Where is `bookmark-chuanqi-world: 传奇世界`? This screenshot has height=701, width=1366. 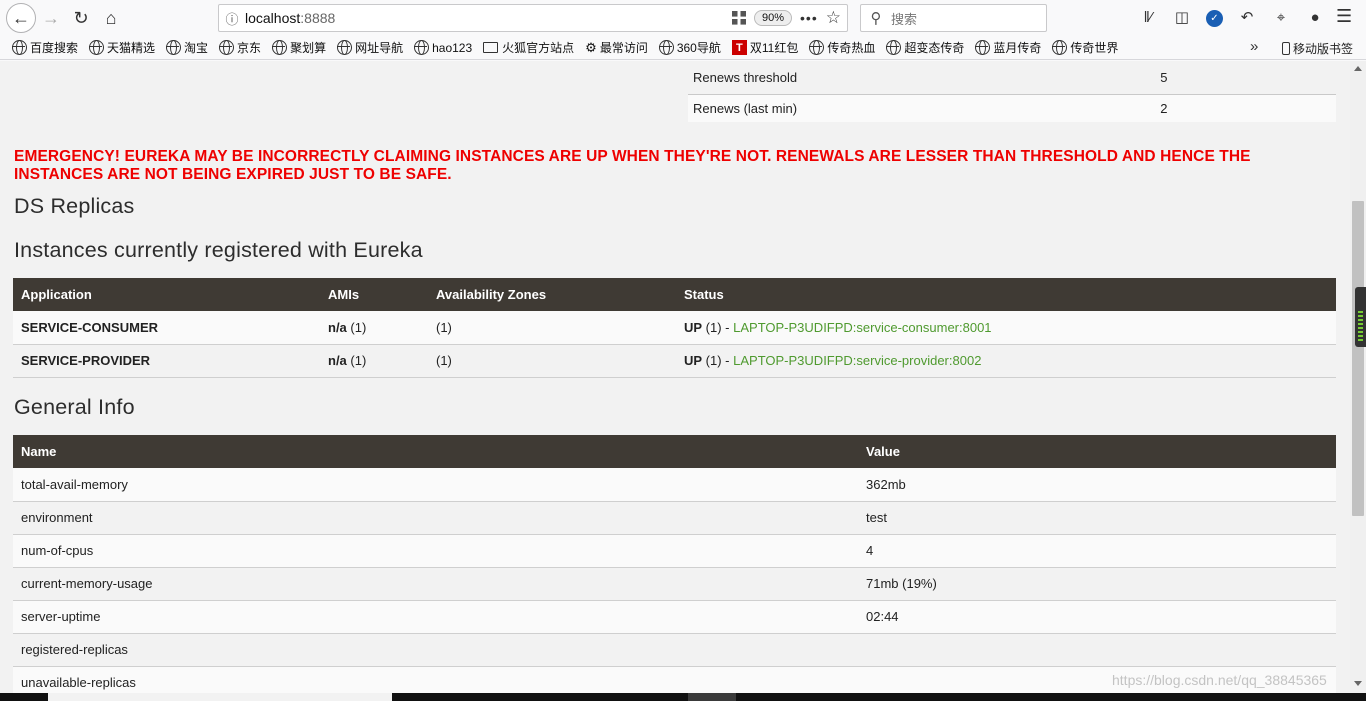
bookmark-chuanqi-world: 传奇世界 is located at coordinates (1085, 47).